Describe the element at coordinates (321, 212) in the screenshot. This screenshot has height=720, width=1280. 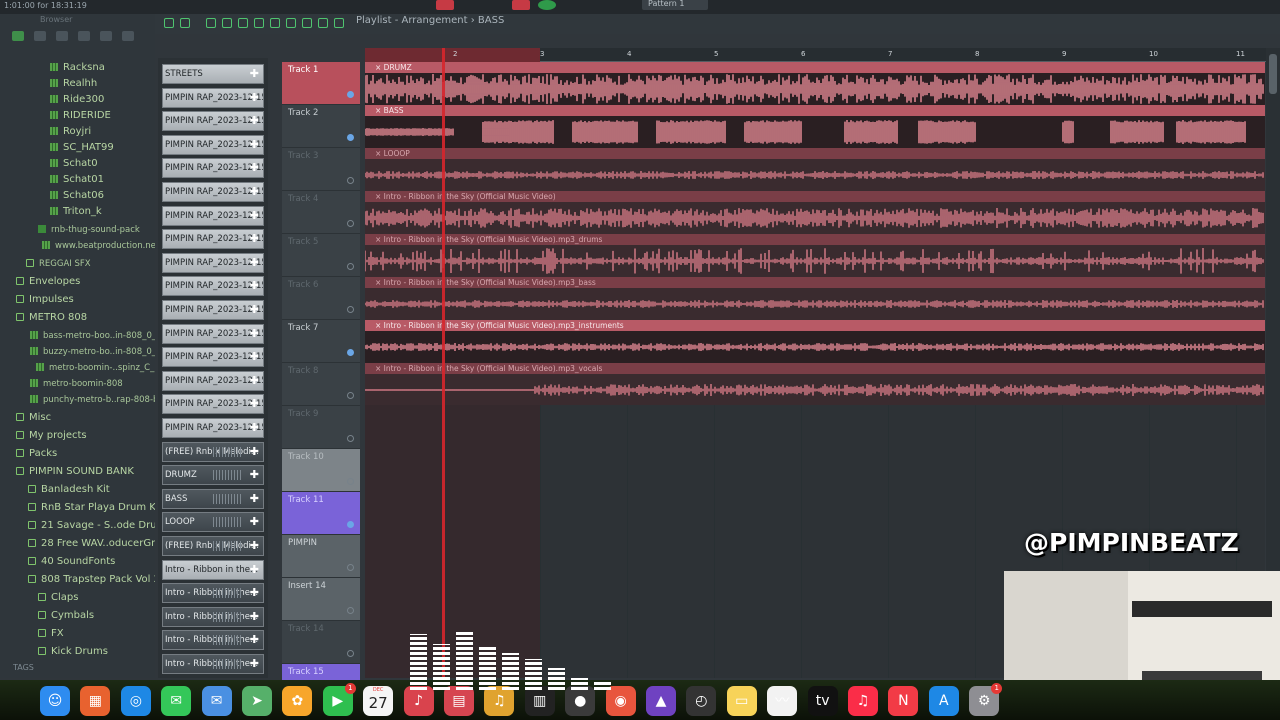
I see `track-header: Track 4` at that location.